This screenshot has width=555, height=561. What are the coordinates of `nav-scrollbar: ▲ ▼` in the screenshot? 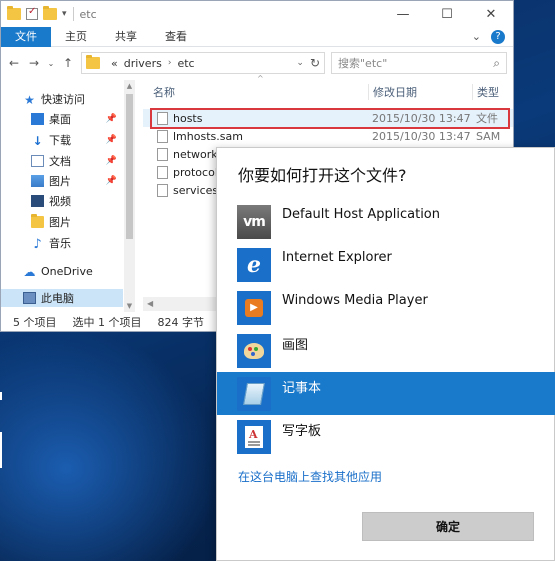 It's located at (129, 196).